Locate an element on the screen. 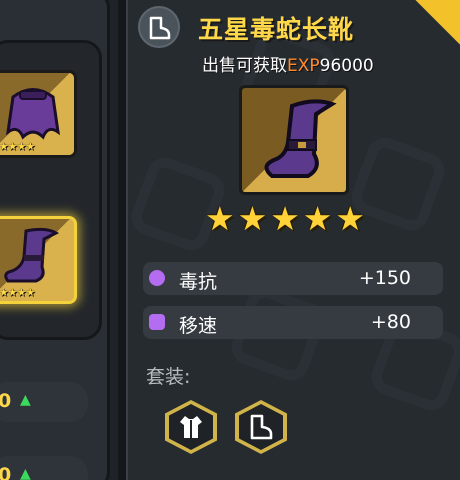  inventory-card-boots: ★★★★★ is located at coordinates (38, 260).